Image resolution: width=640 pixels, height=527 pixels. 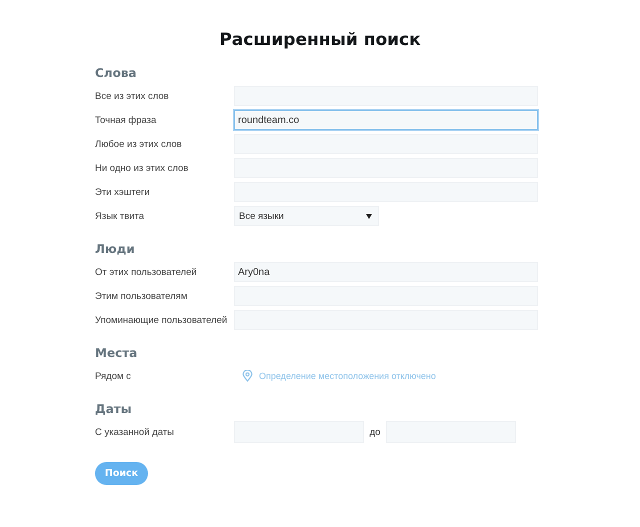 What do you see at coordinates (114, 409) in the screenshot?
I see `section-heading: Даты` at bounding box center [114, 409].